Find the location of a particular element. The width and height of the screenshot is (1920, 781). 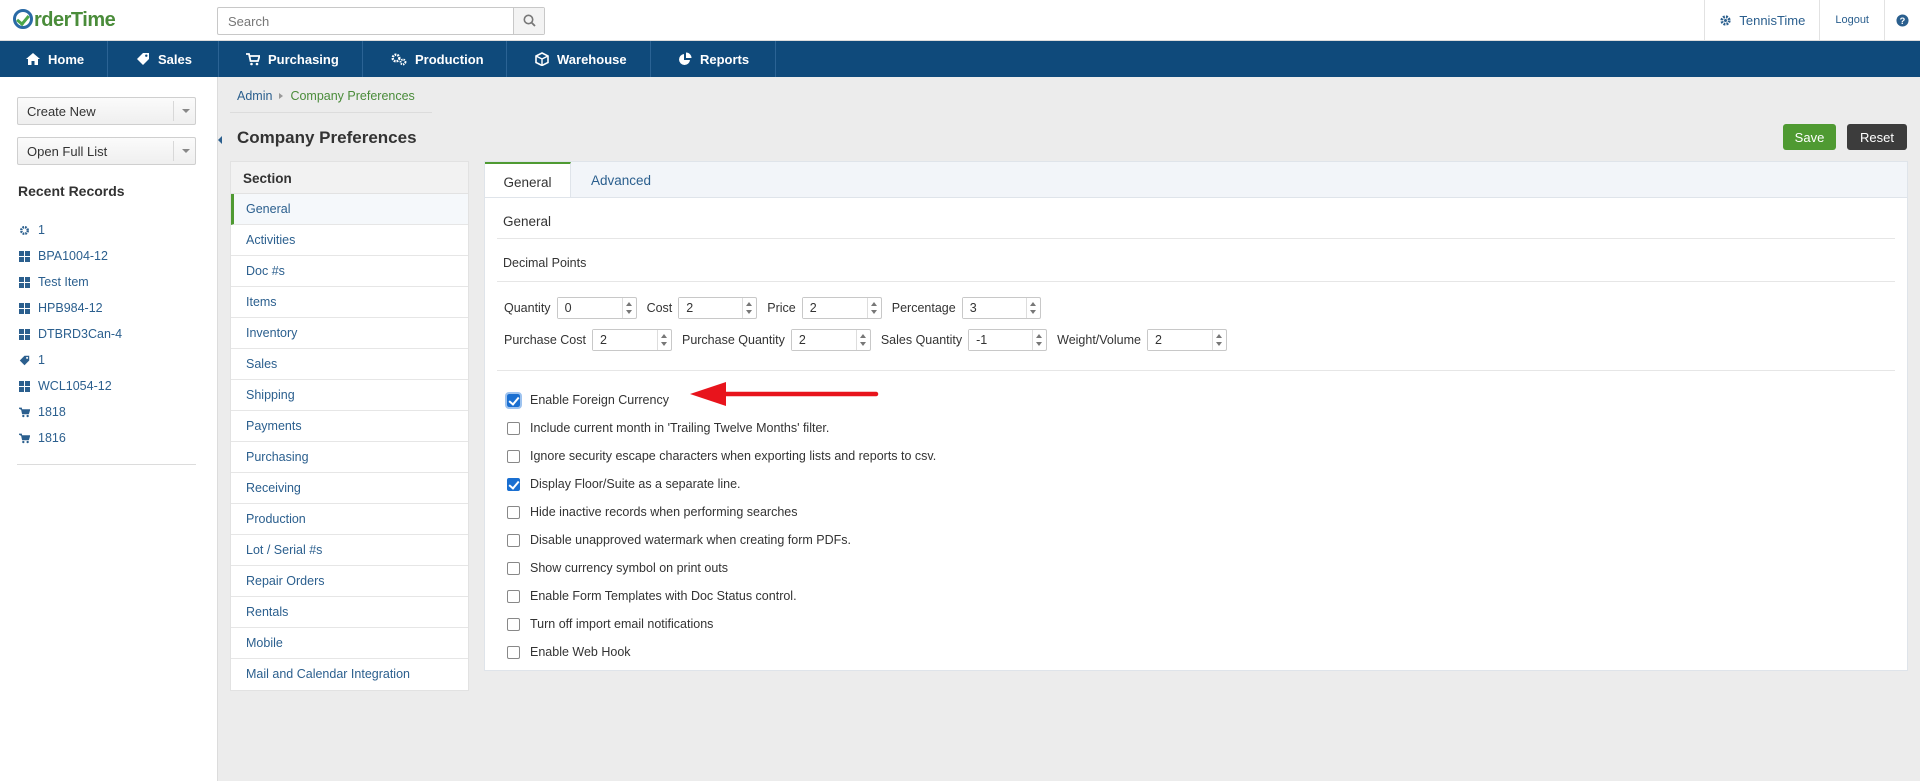

section-item-shipping: Shipping is located at coordinates (349, 395).